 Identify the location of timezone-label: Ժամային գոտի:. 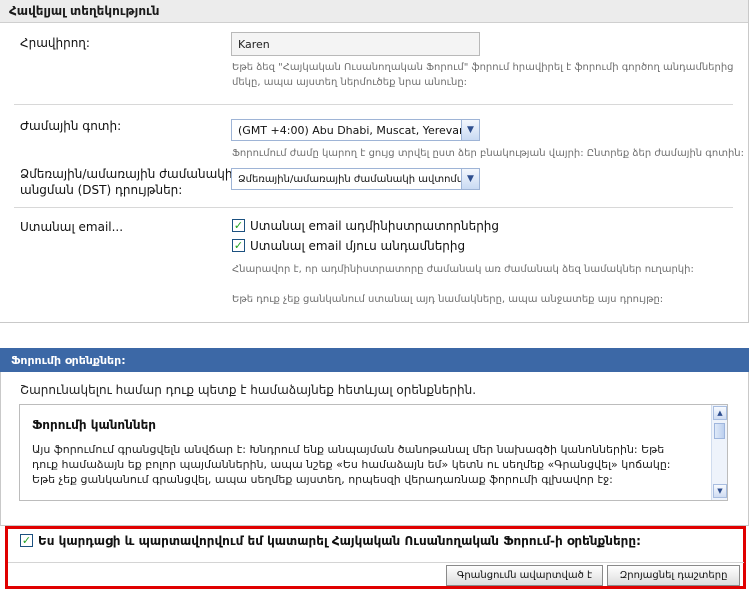
(71, 126).